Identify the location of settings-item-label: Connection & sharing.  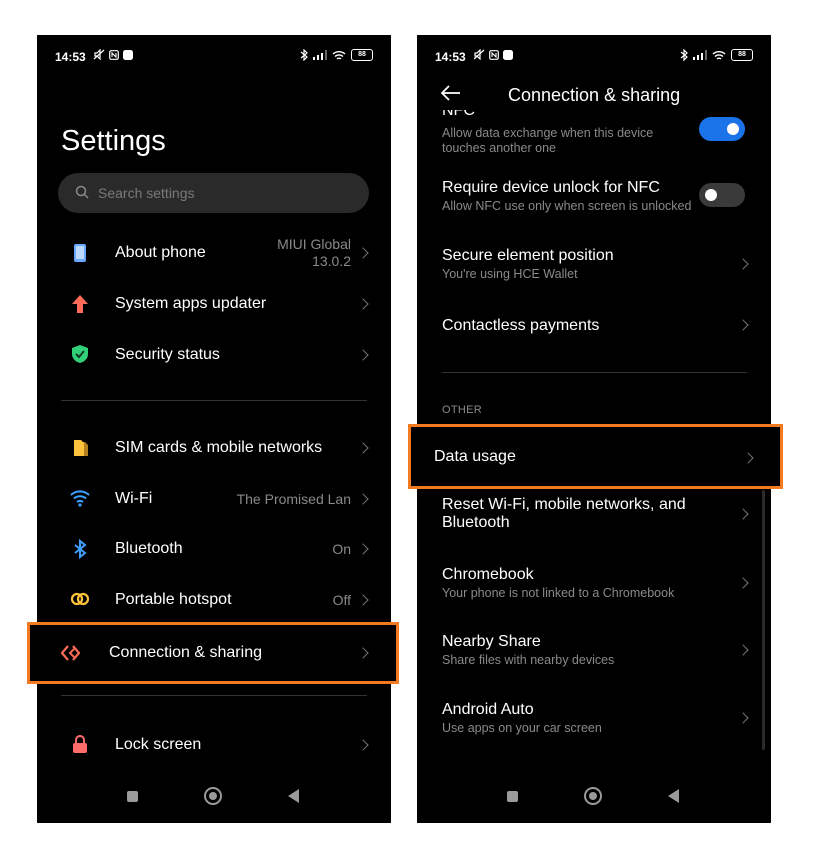
(185, 652).